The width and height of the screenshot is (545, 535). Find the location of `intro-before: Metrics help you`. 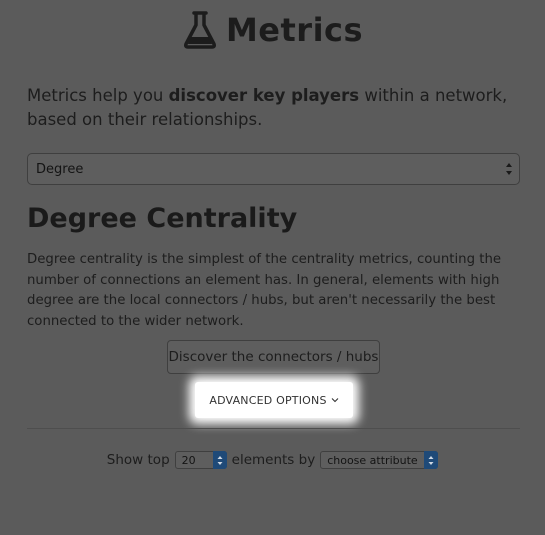

intro-before: Metrics help you is located at coordinates (98, 95).